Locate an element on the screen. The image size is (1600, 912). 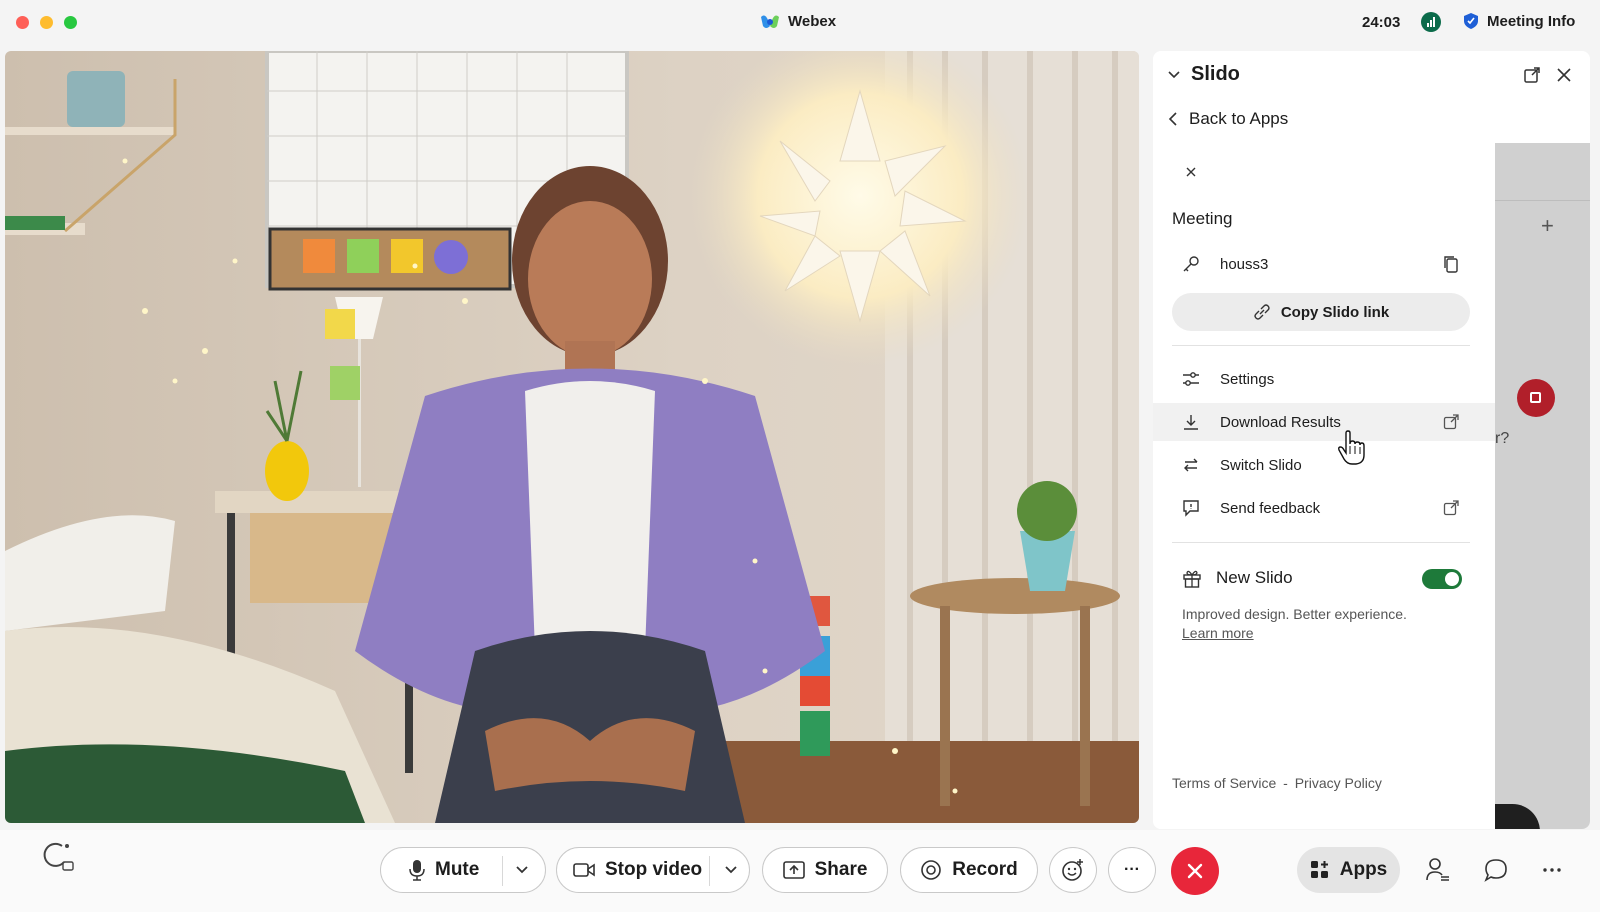
back-to-apps-link: Back to Apps is located at coordinates (1227, 119).